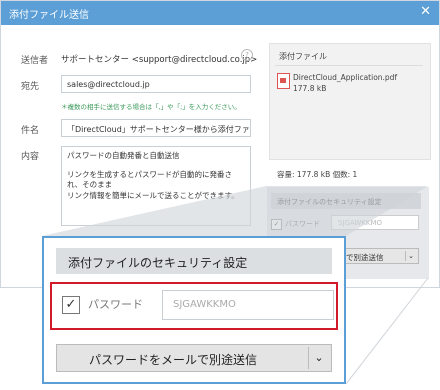 The height and width of the screenshot is (390, 440). What do you see at coordinates (30, 157) in the screenshot?
I see `body-label: 内容` at bounding box center [30, 157].